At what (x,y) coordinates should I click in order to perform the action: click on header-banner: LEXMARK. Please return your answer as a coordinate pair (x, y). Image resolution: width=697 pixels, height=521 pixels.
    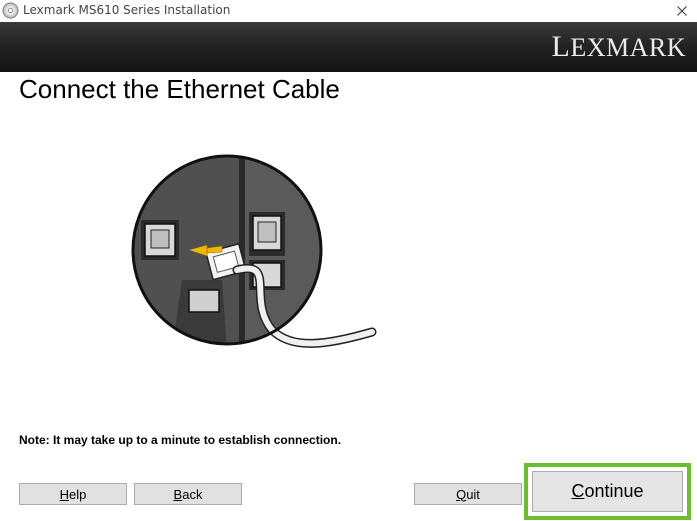
    Looking at the image, I should click on (348, 47).